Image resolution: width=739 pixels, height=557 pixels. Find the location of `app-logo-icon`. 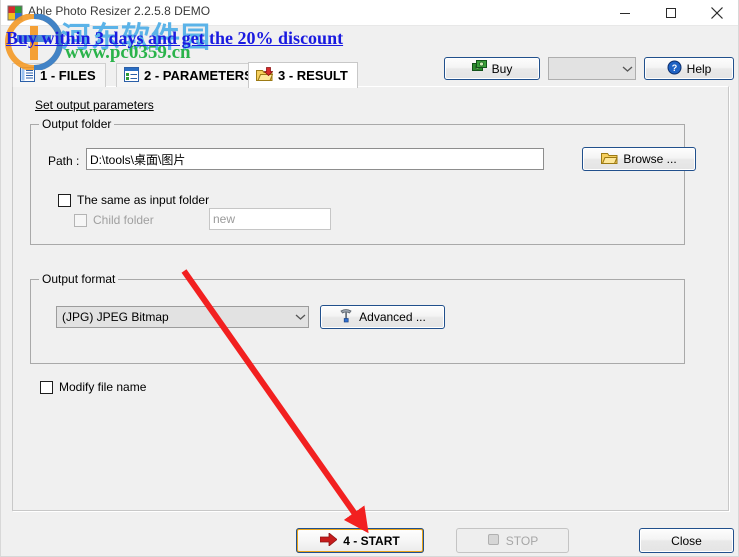

app-logo-icon is located at coordinates (15, 13).